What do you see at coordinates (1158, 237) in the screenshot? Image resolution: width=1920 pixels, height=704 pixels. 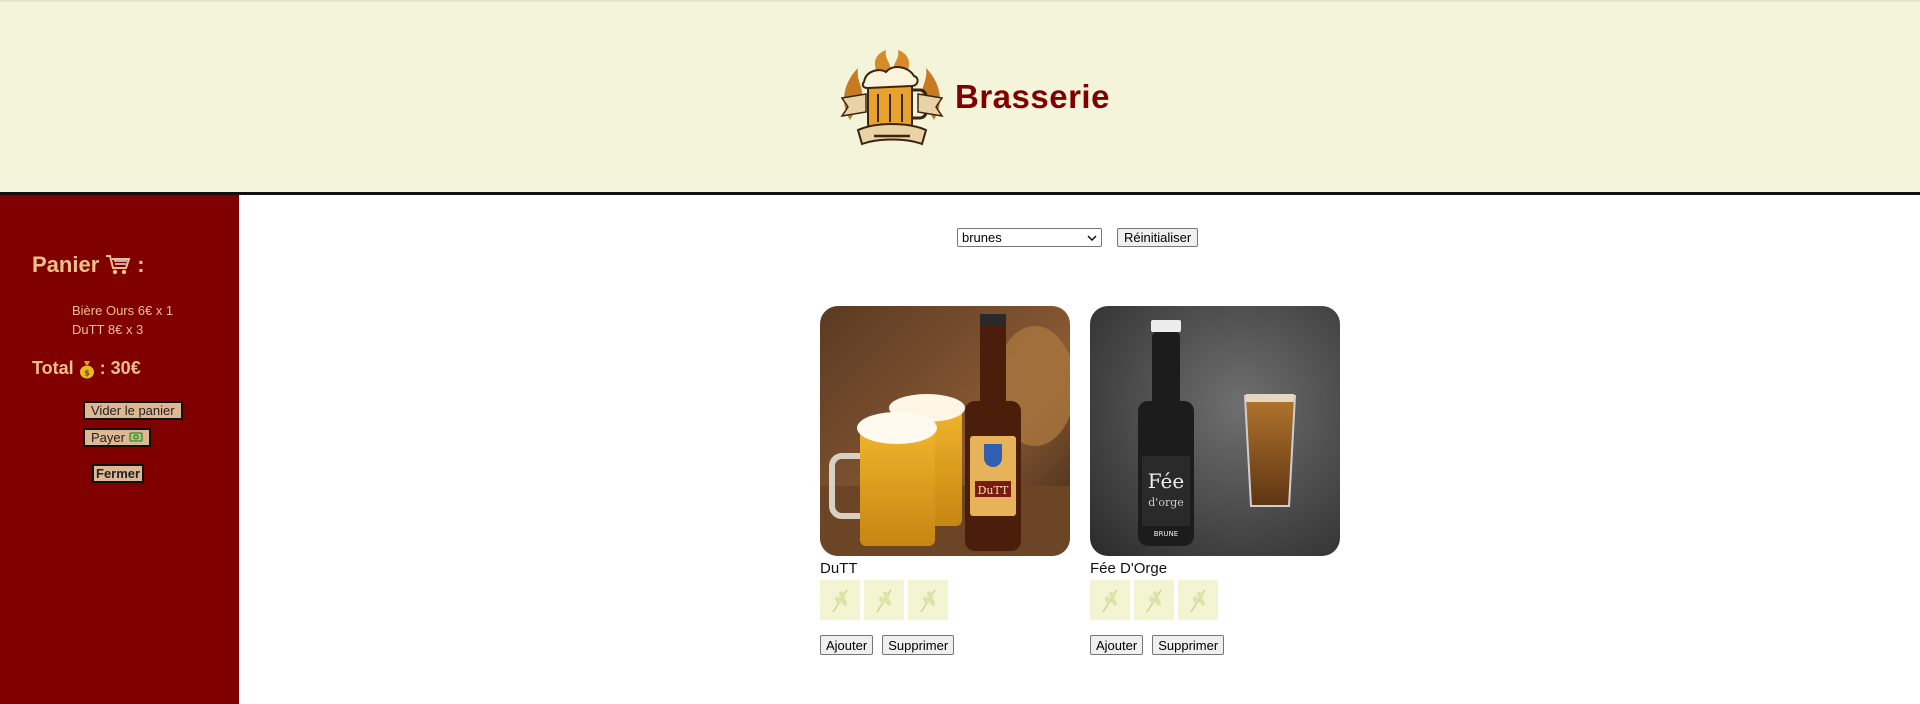 I see `reset-button: Réinitialiser` at bounding box center [1158, 237].